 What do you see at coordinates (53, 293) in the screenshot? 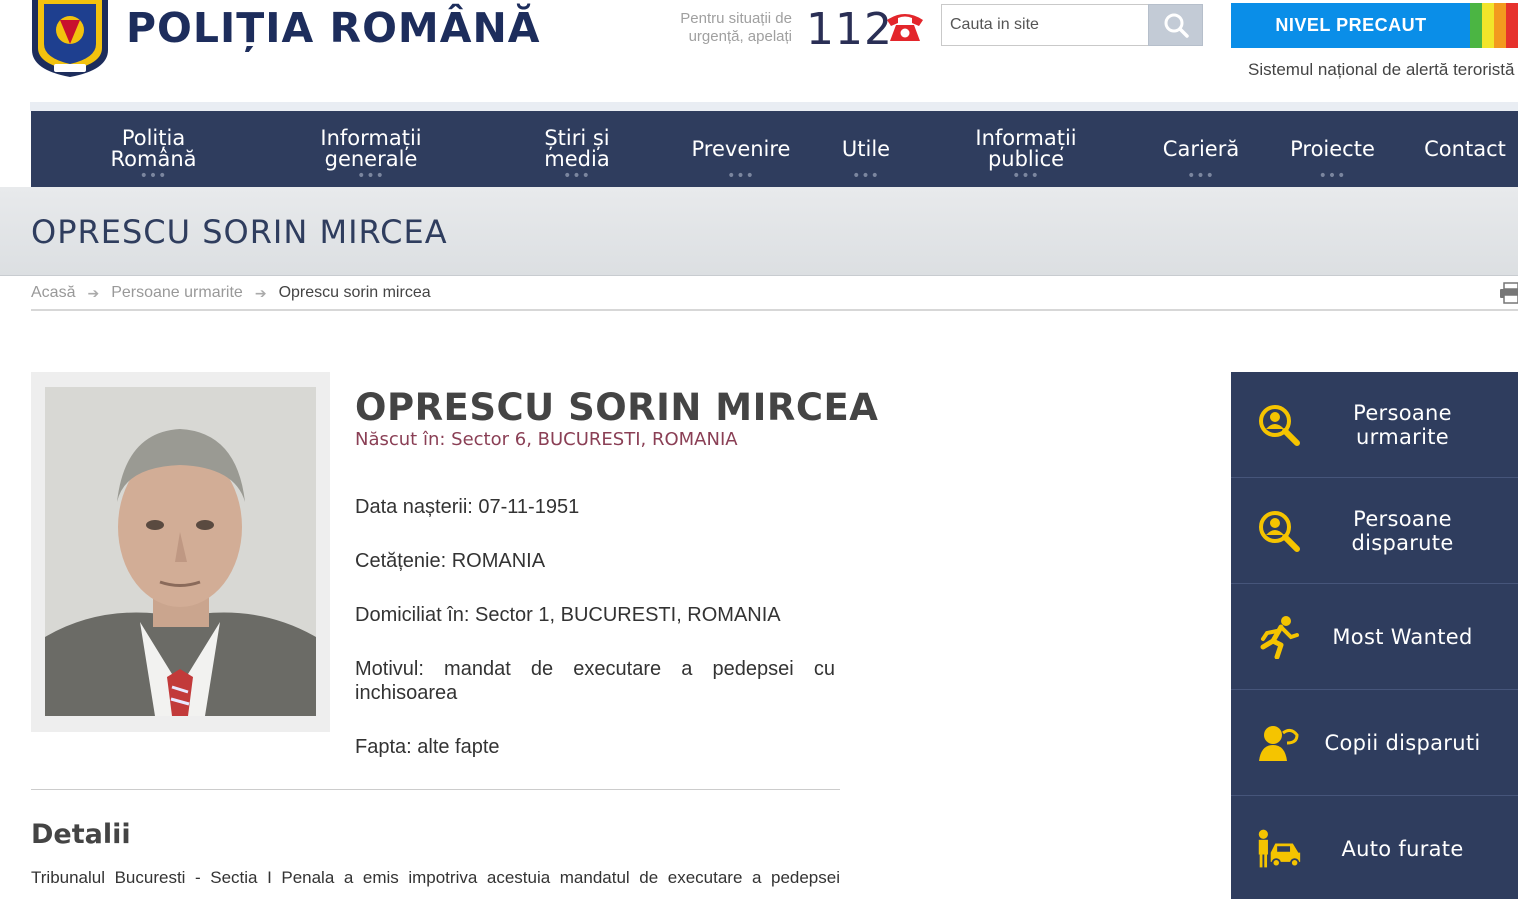
I see `breadcrumb-home: Acasă` at bounding box center [53, 293].